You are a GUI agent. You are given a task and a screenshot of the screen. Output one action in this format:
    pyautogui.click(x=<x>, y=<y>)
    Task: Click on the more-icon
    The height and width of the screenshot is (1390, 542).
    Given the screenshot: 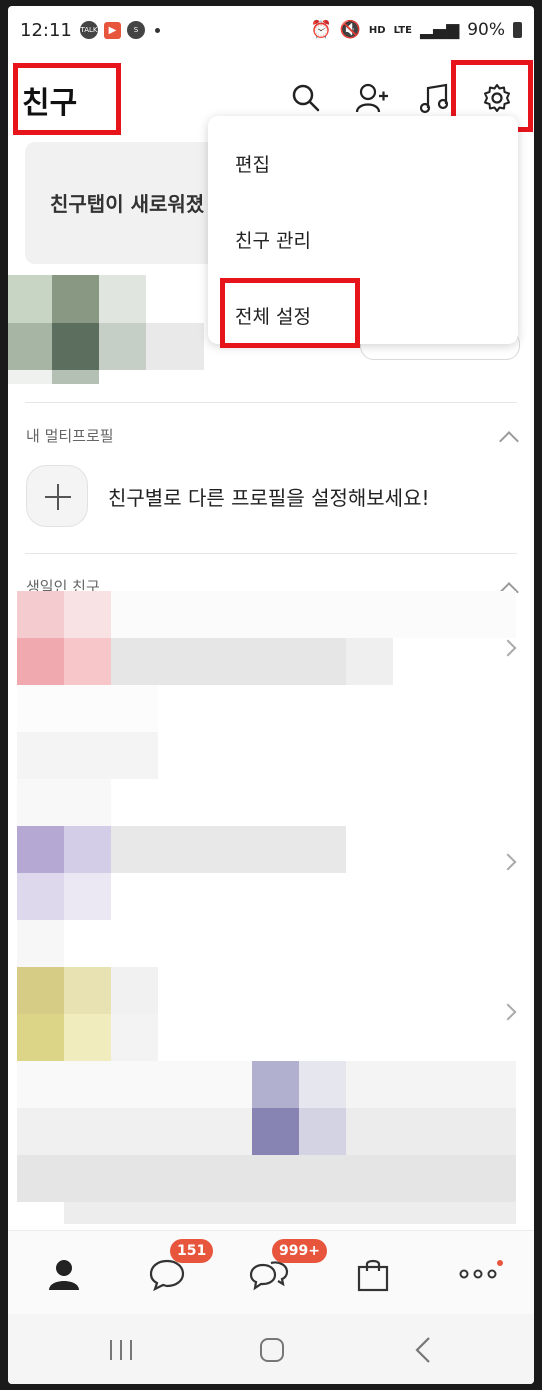 What is the action you would take?
    pyautogui.click(x=478, y=1274)
    